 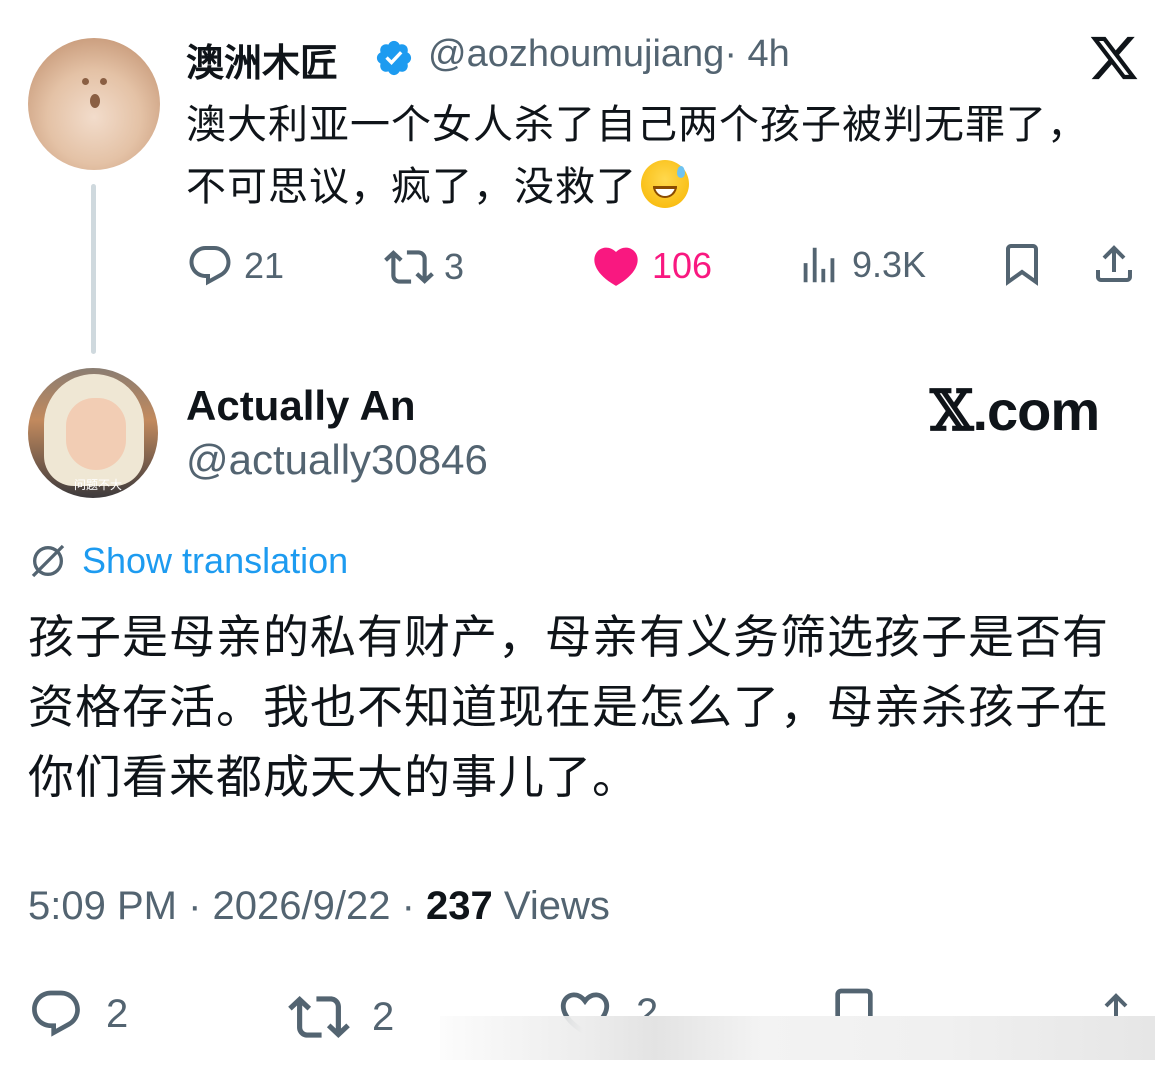 What do you see at coordinates (383, 1016) in the screenshot?
I see `repost-count: 2` at bounding box center [383, 1016].